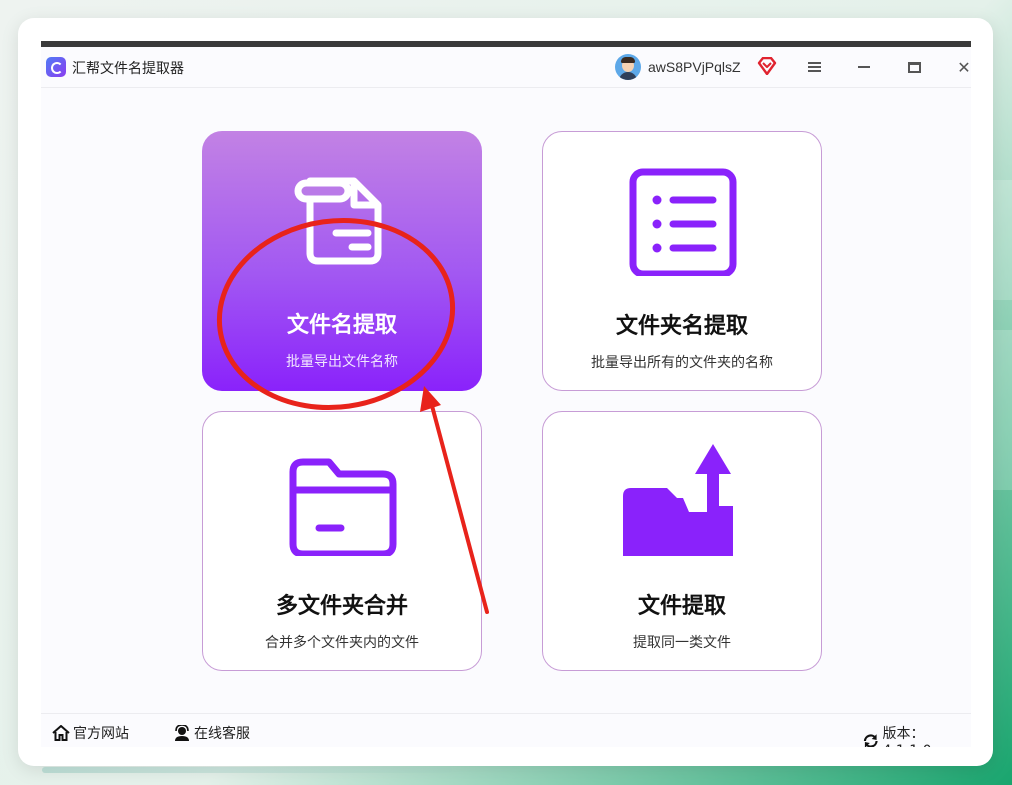 This screenshot has height=785, width=1012. What do you see at coordinates (506, 67) in the screenshot?
I see `title-bar: 汇帮文件名提取器 awS8PVjPqlsZ ✕` at bounding box center [506, 67].